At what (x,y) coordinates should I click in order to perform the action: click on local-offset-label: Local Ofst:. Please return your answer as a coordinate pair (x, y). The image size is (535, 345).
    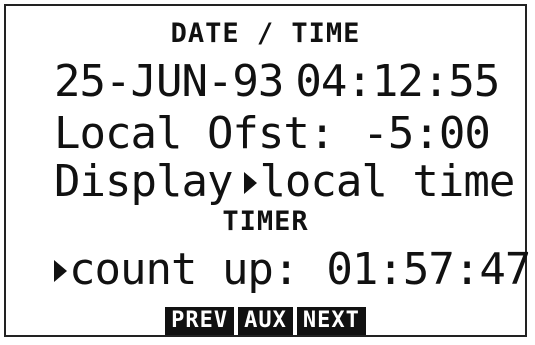
    Looking at the image, I should click on (194, 133).